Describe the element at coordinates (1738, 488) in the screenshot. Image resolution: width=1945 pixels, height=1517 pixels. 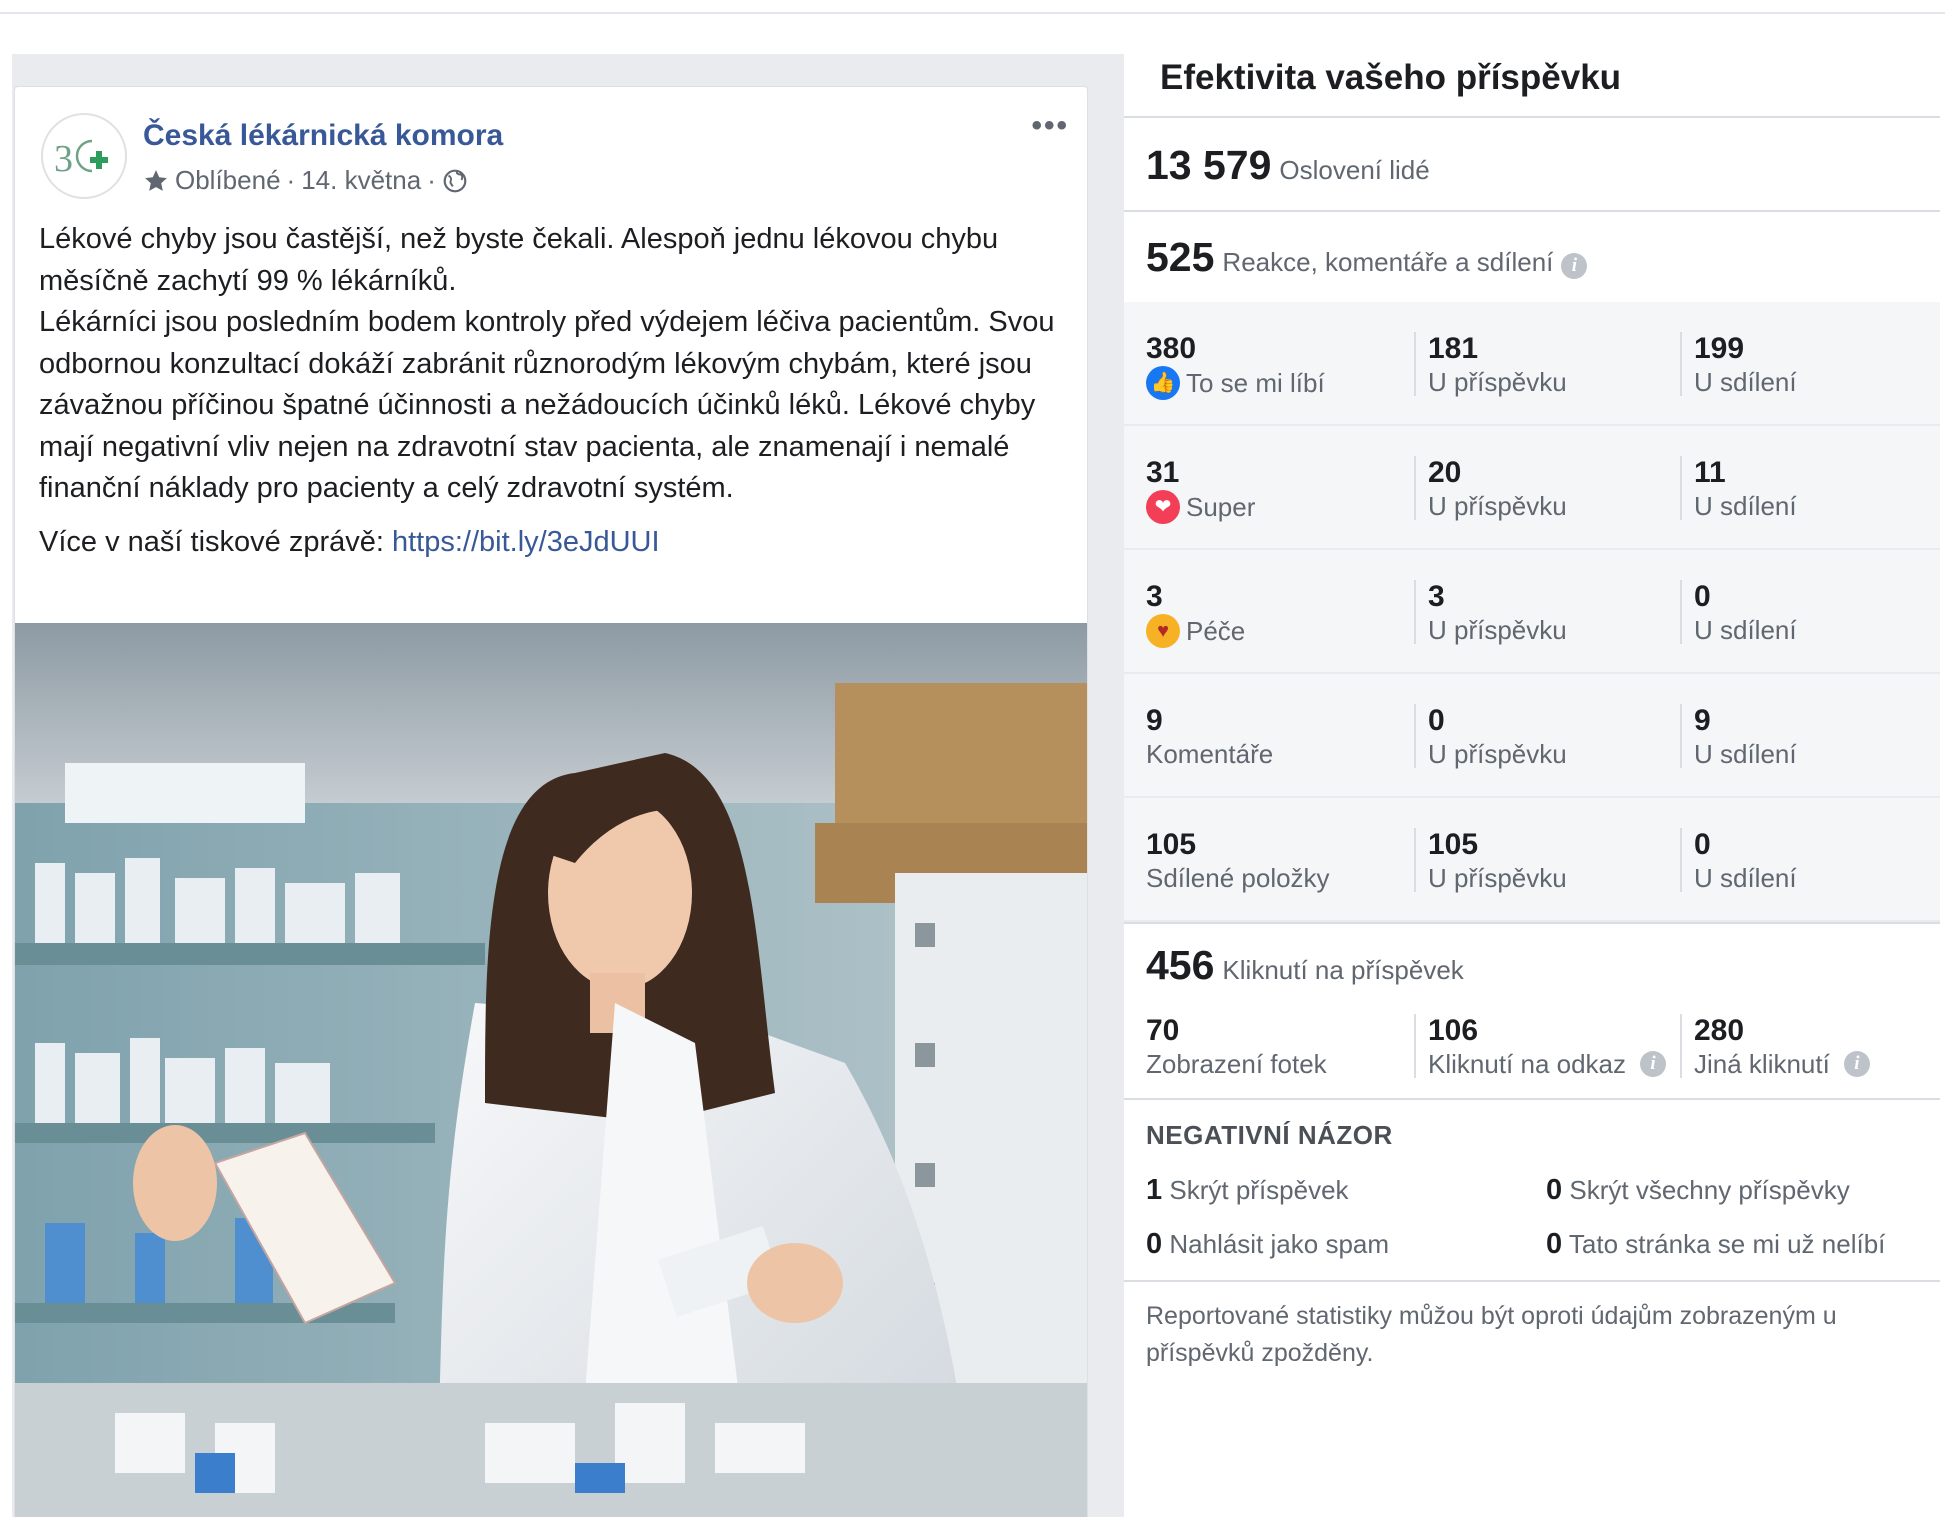
I see `reaction-on-shares: 11 U sdílení` at that location.